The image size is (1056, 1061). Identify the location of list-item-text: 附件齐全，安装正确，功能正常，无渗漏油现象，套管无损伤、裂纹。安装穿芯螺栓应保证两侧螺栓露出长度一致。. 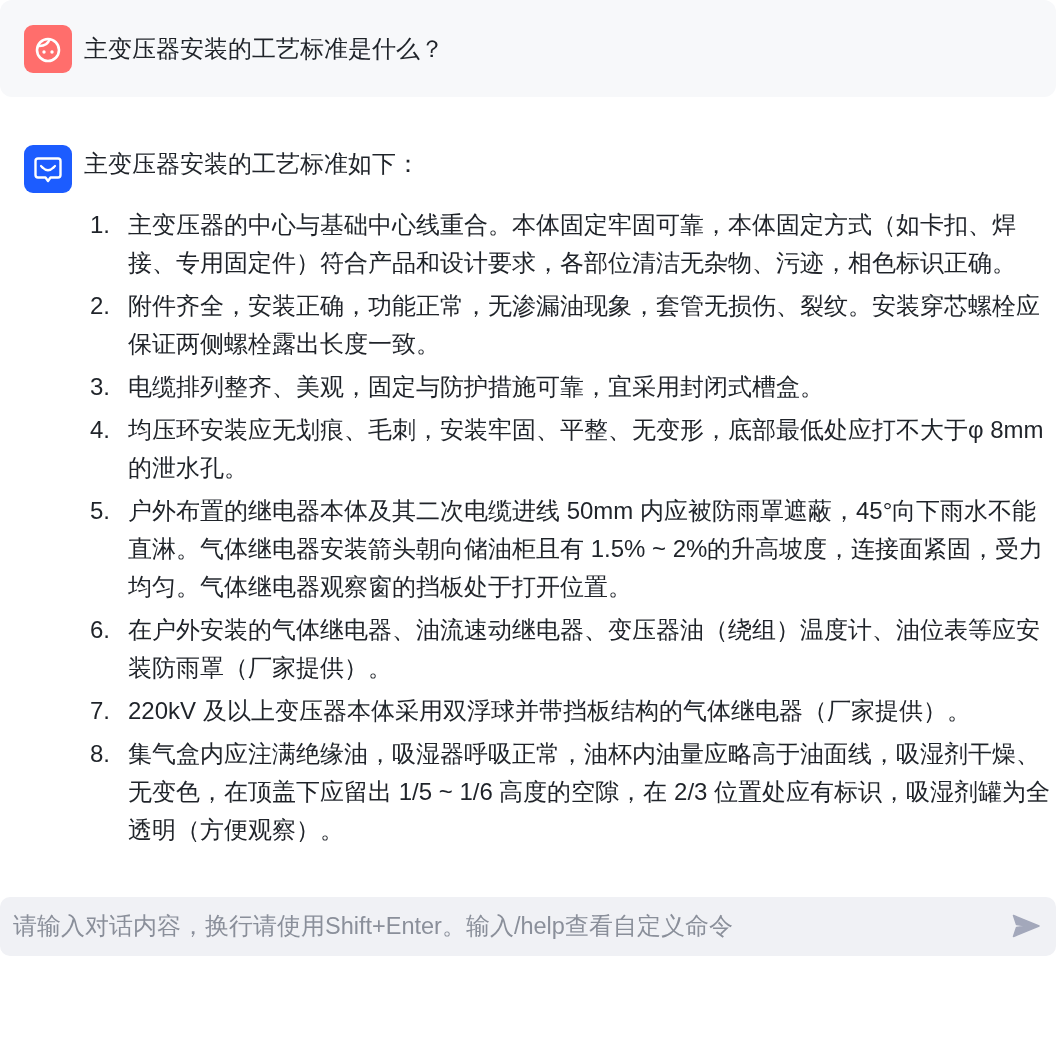
(584, 325).